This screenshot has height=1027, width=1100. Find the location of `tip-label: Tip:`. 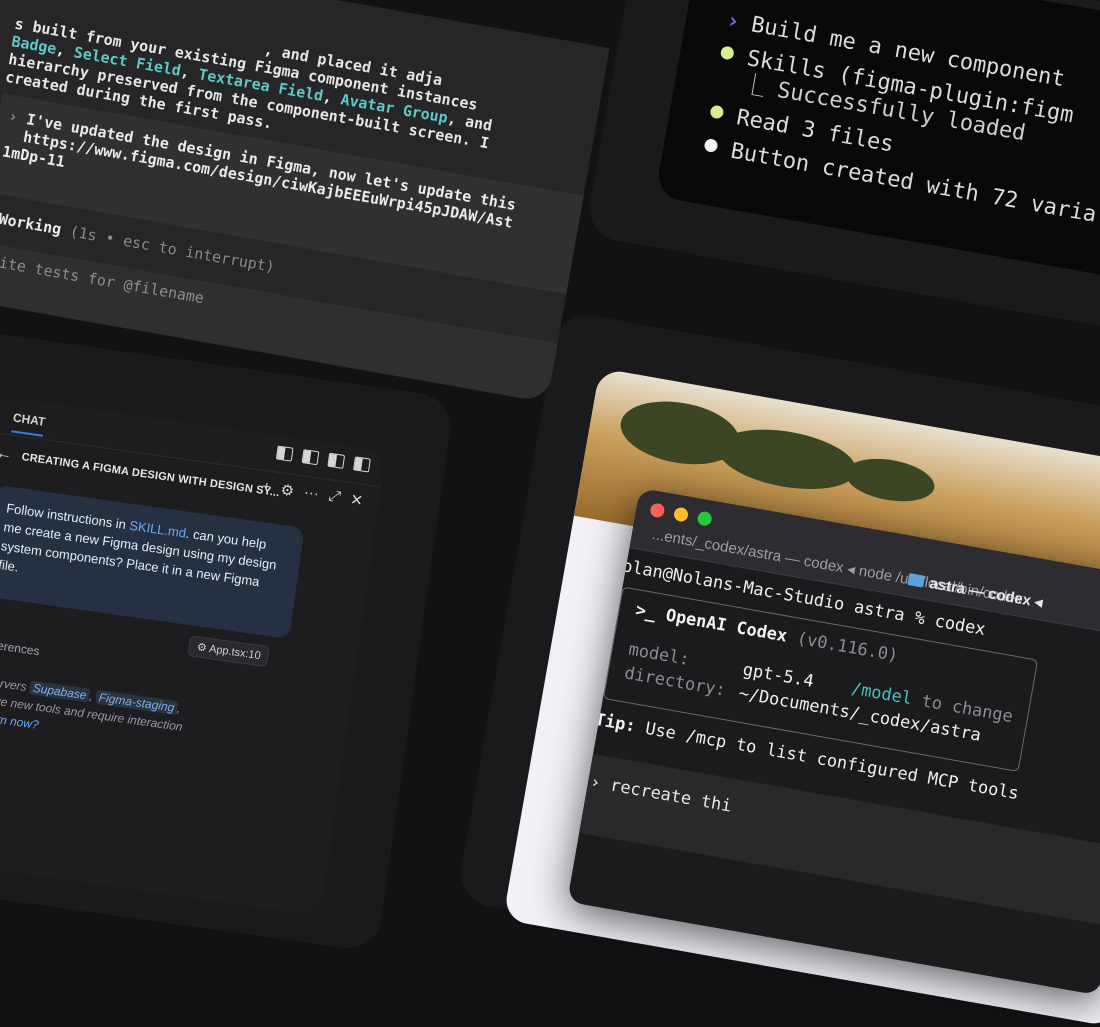

tip-label: Tip: is located at coordinates (615, 723).